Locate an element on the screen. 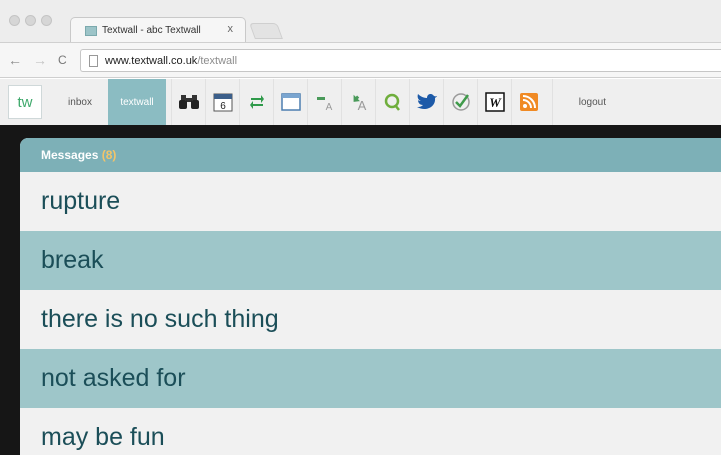 The height and width of the screenshot is (455, 721). wikipedia-icon: W is located at coordinates (494, 102).